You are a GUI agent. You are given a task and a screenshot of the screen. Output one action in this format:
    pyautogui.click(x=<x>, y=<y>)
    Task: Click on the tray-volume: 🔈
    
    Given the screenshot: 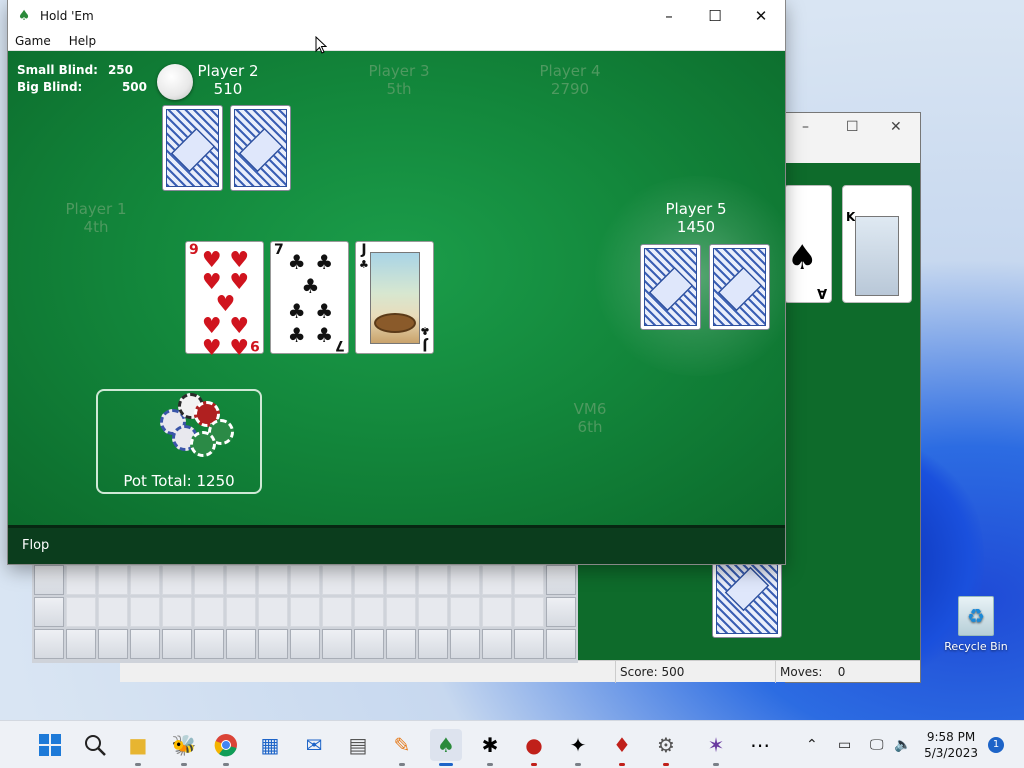 What is the action you would take?
    pyautogui.click(x=902, y=744)
    